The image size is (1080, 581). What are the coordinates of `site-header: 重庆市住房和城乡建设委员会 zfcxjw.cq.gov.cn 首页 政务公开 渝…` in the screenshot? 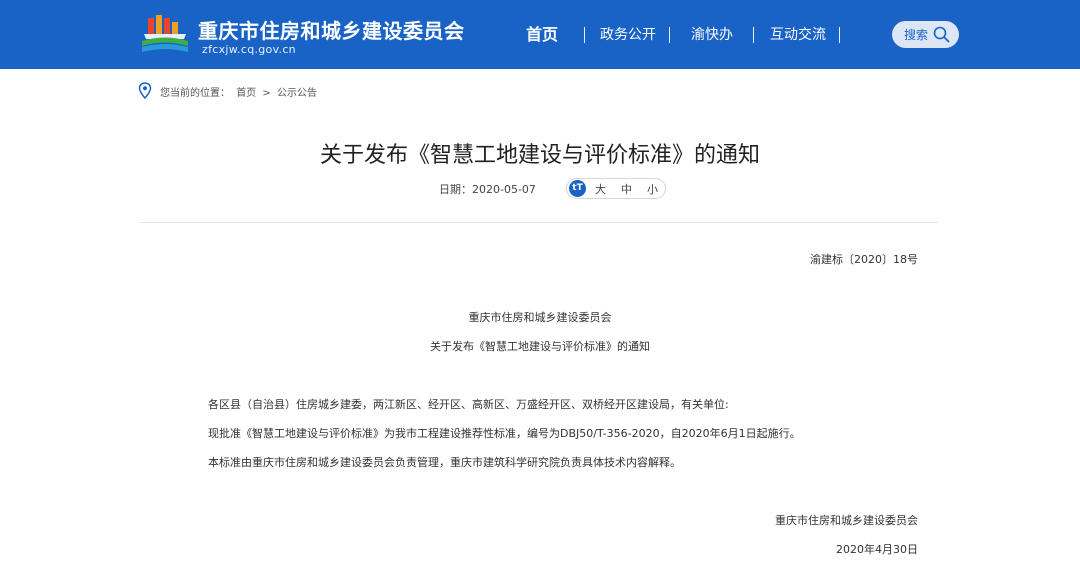 It's located at (540, 34).